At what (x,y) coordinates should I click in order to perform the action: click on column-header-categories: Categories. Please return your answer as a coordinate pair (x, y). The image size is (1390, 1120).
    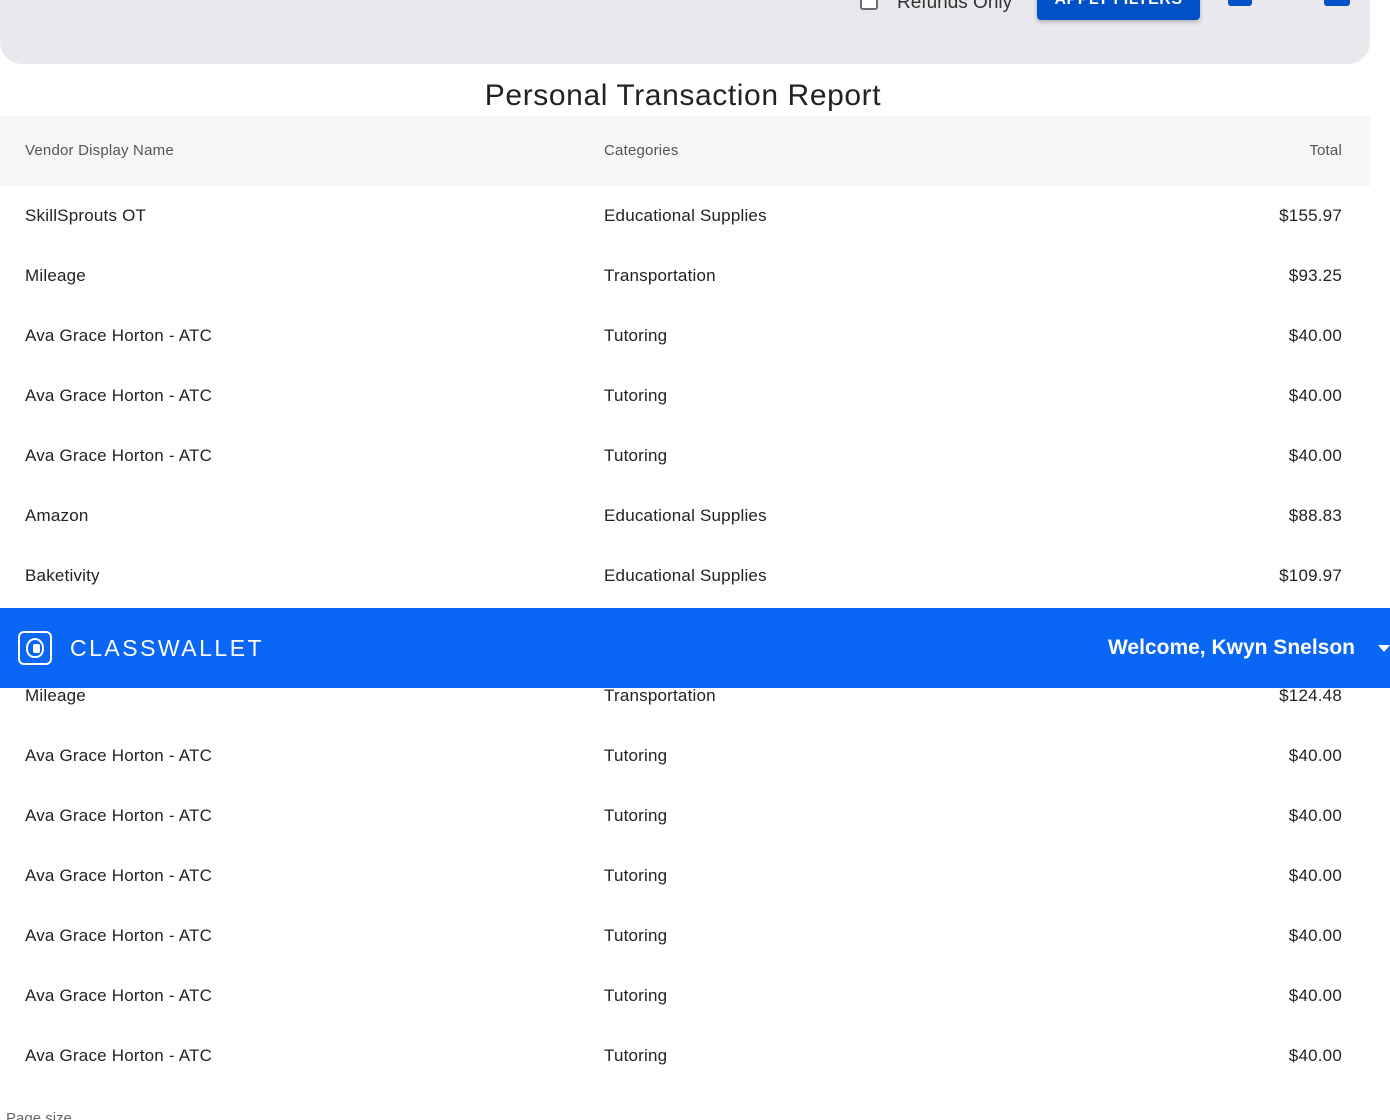
    Looking at the image, I should click on (641, 151).